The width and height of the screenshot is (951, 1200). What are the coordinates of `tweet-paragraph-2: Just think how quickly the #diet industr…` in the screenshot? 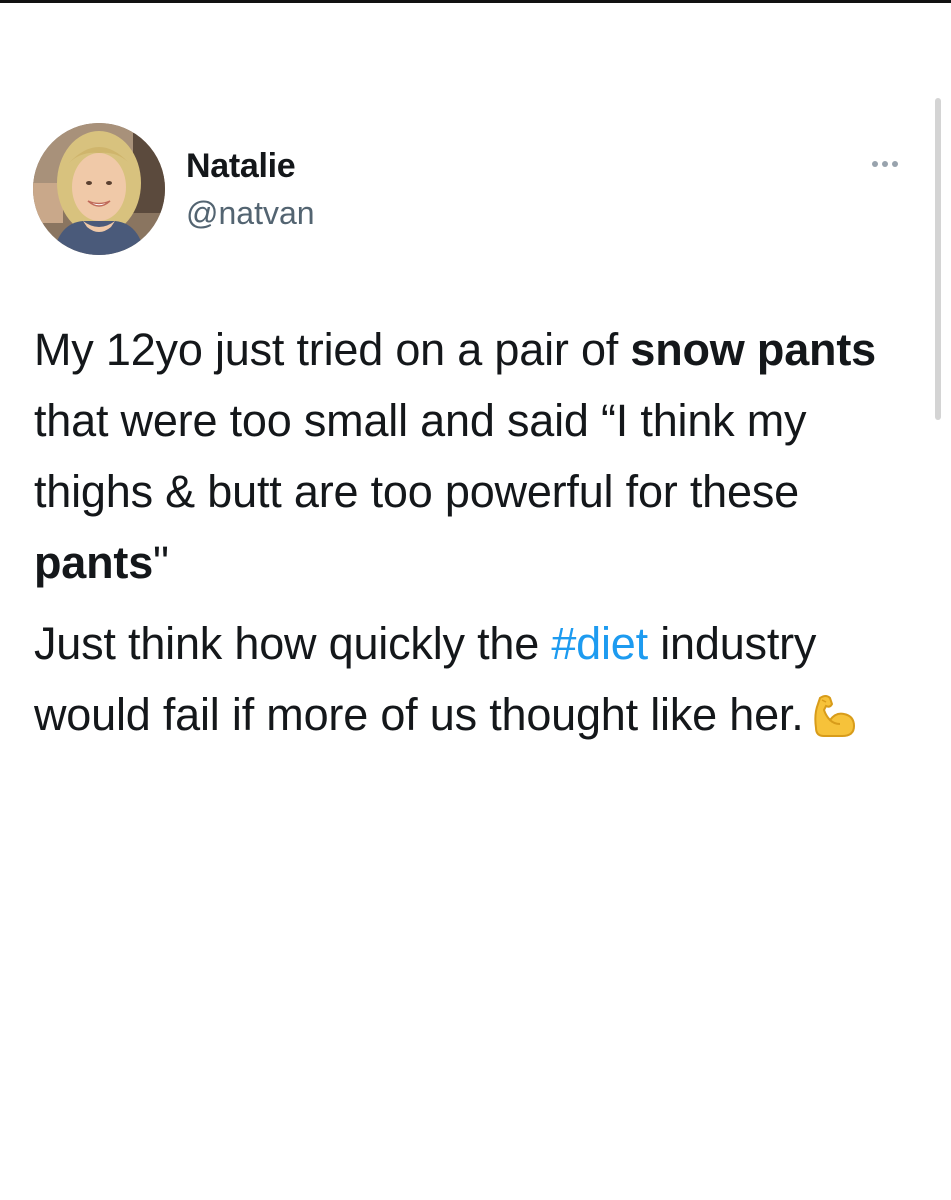 It's located at (484, 683).